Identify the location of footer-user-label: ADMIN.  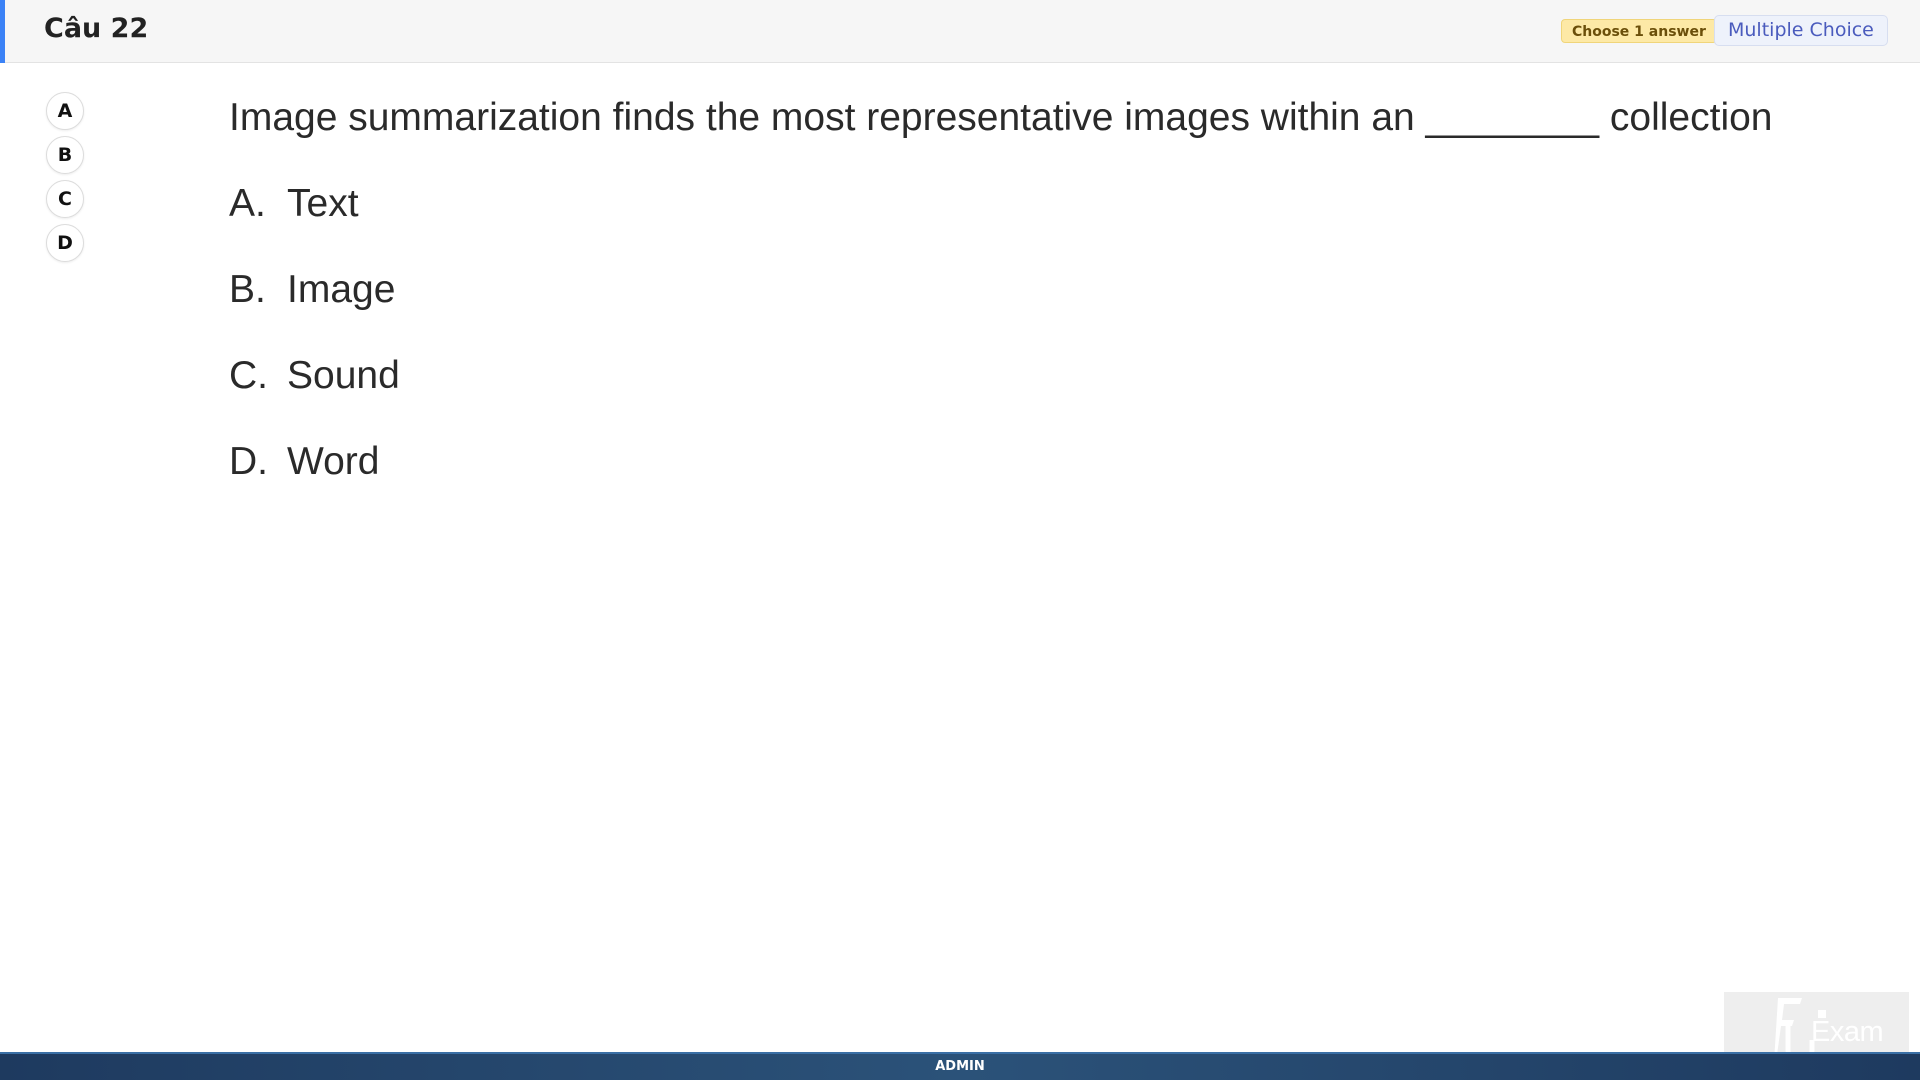
(960, 1066).